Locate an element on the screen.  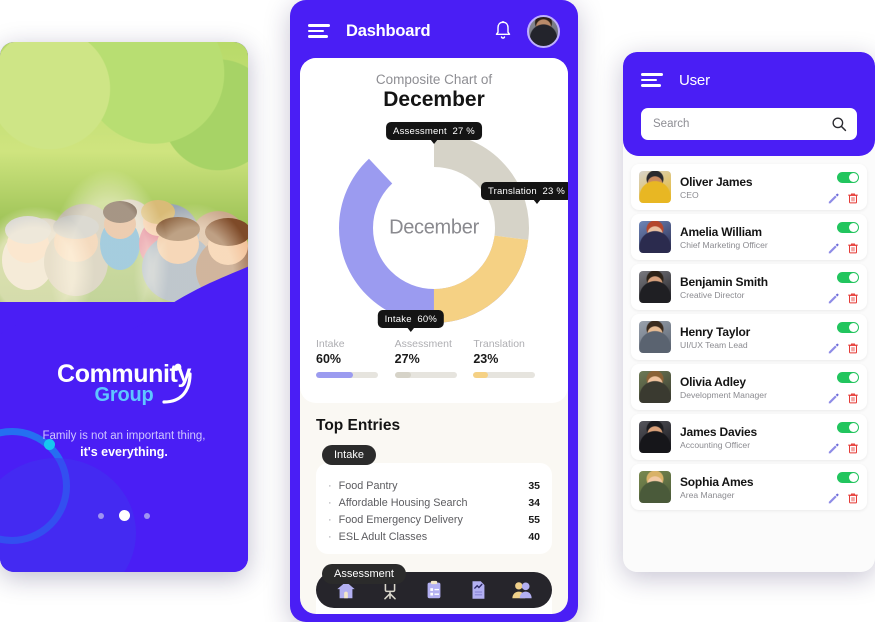
user-row: Olivia Adley Development Manager is located at coordinates (749, 387).